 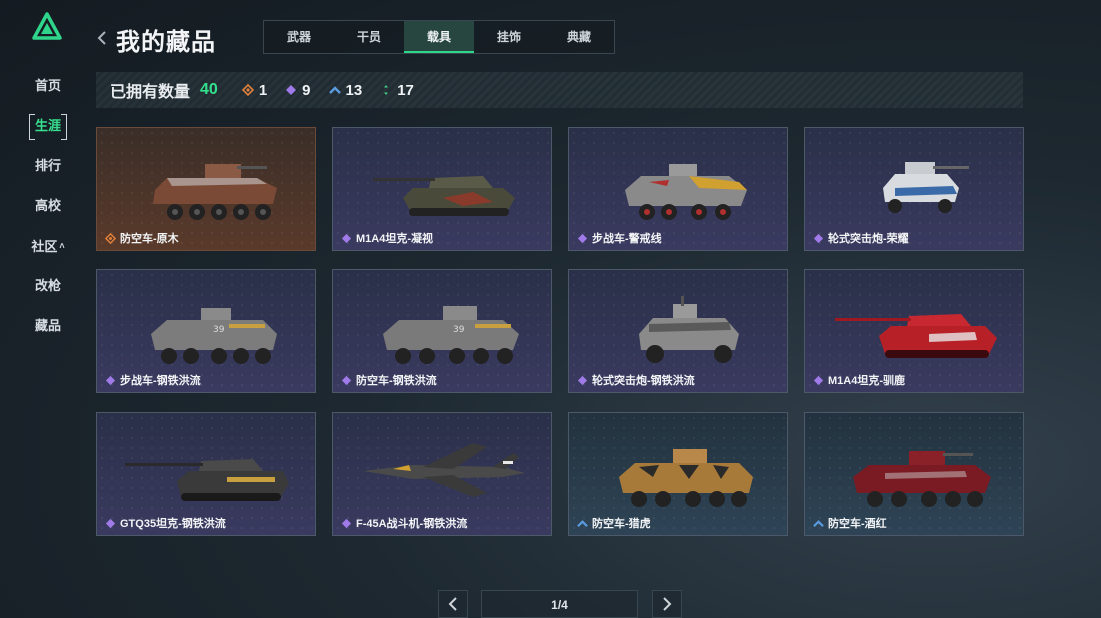 I want to click on sidebar-item-community: 社区 ˄, so click(x=48, y=246).